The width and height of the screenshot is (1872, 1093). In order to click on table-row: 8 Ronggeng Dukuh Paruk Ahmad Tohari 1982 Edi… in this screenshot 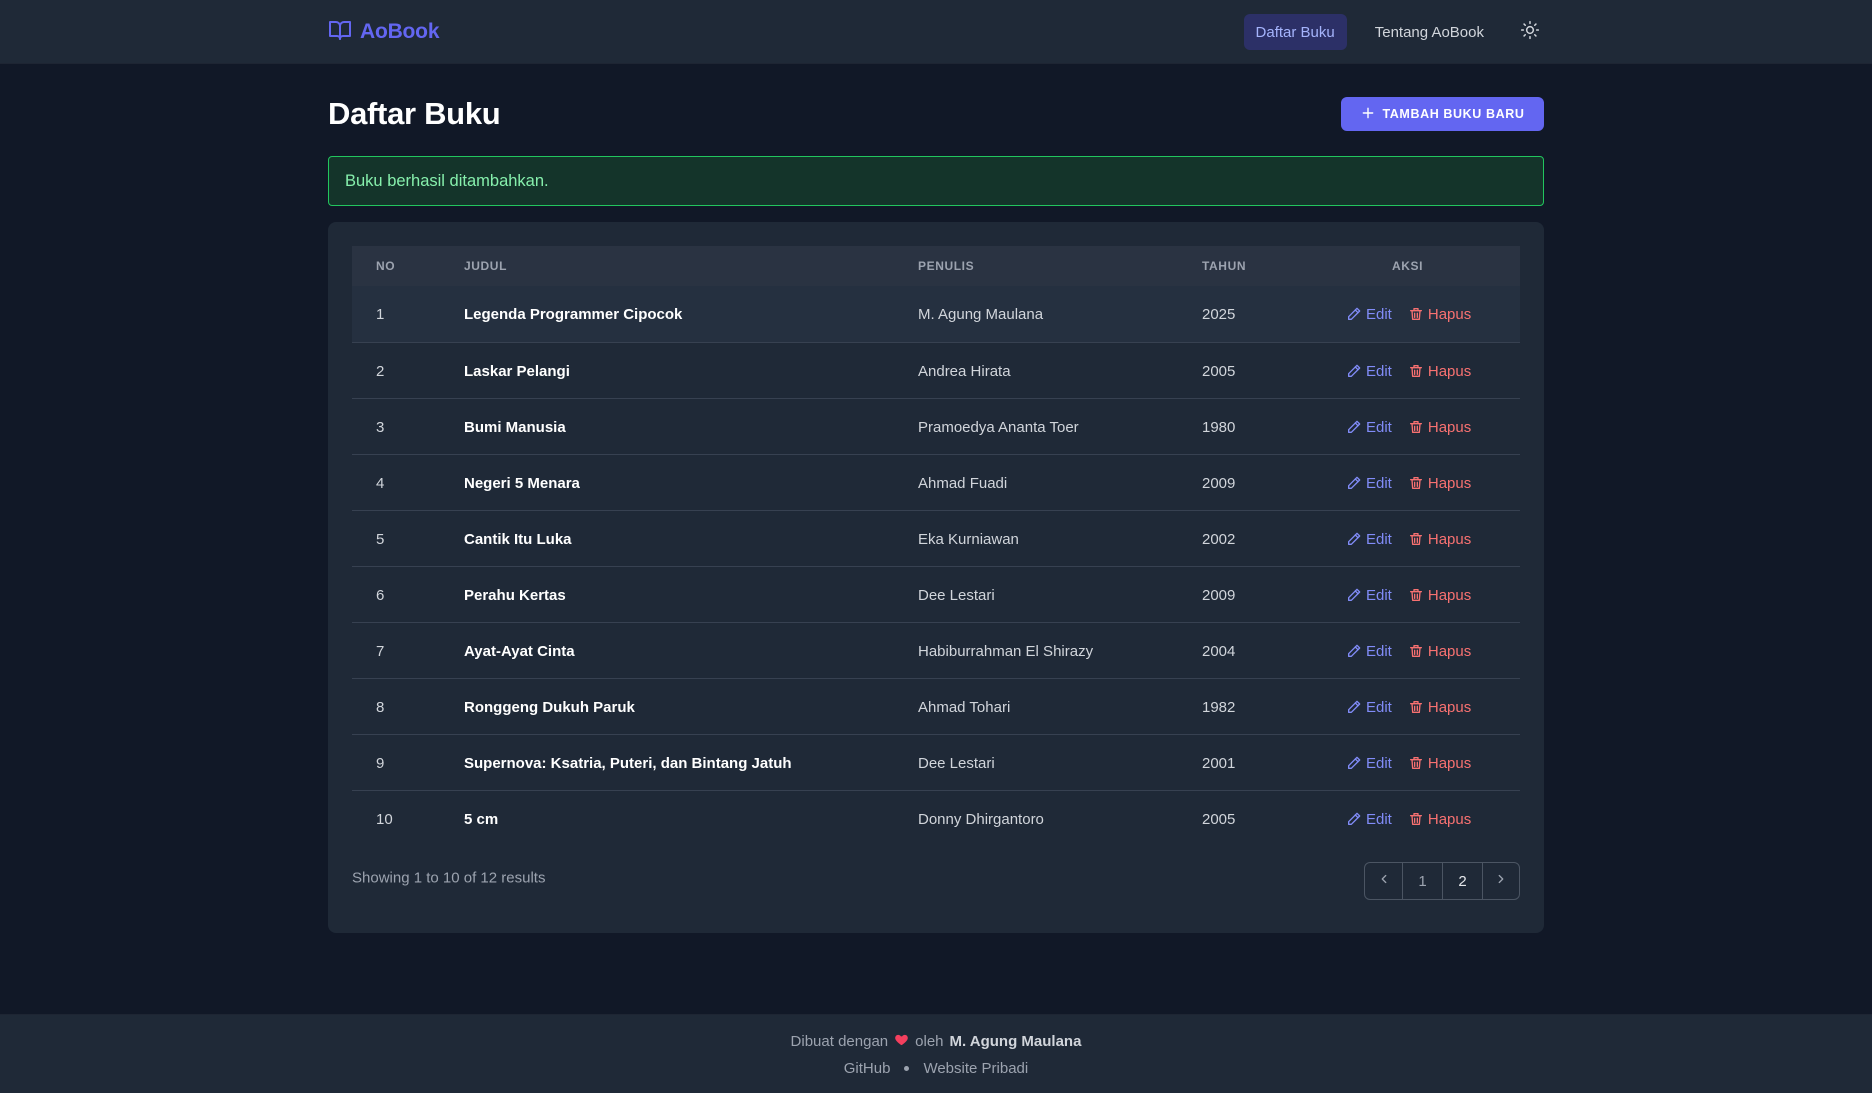, I will do `click(936, 706)`.